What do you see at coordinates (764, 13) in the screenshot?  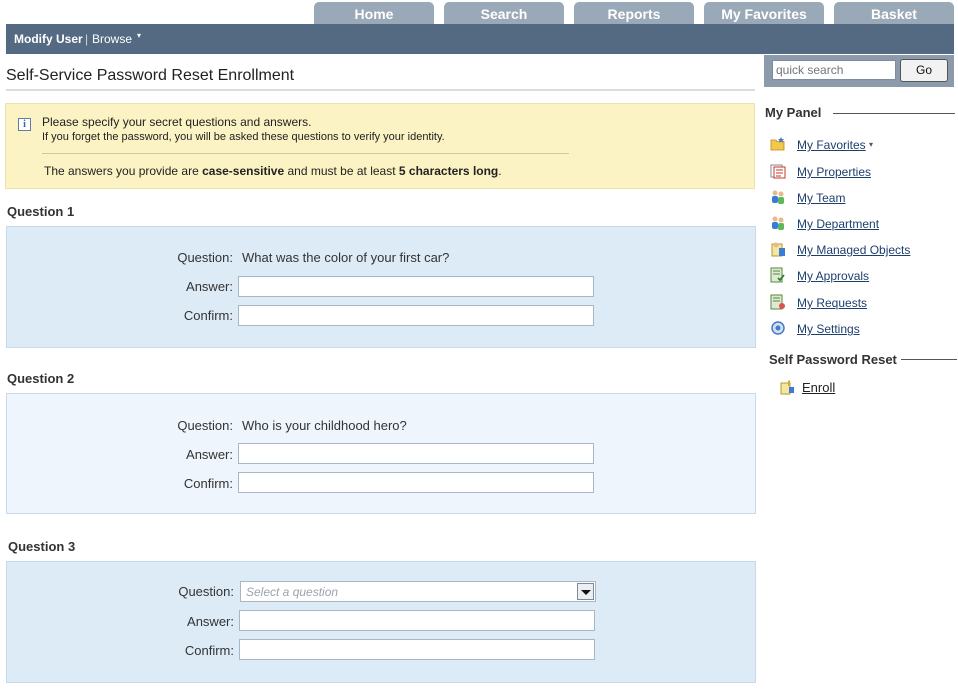 I see `tab-my-favorites: My Favorites` at bounding box center [764, 13].